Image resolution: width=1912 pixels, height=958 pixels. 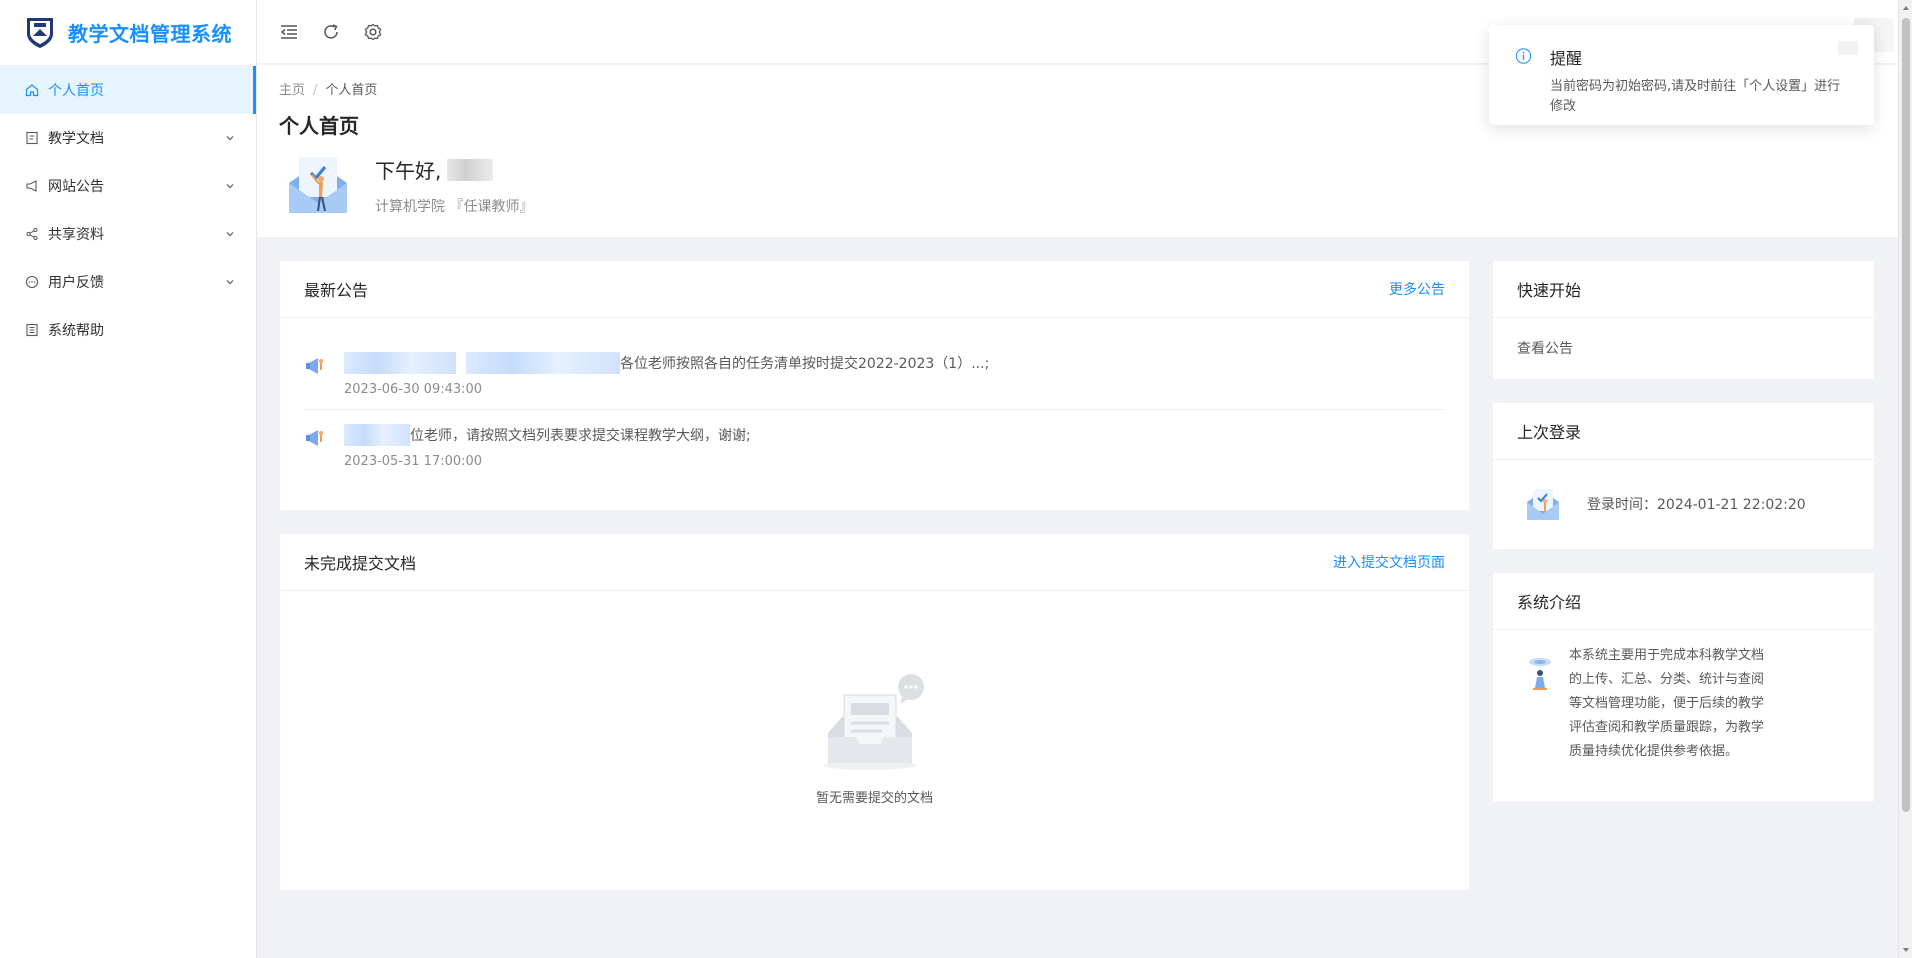 I want to click on sidebar-item-label: 用户反馈, so click(x=76, y=283).